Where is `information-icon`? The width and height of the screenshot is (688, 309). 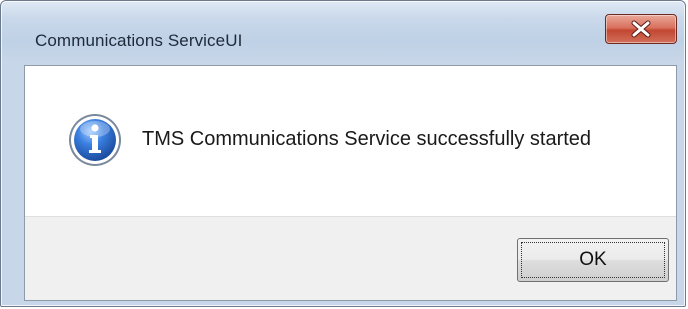 information-icon is located at coordinates (95, 140).